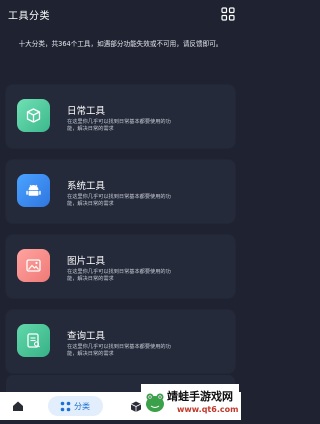 The image size is (320, 424). What do you see at coordinates (33, 265) in the screenshot?
I see `image-icon` at bounding box center [33, 265].